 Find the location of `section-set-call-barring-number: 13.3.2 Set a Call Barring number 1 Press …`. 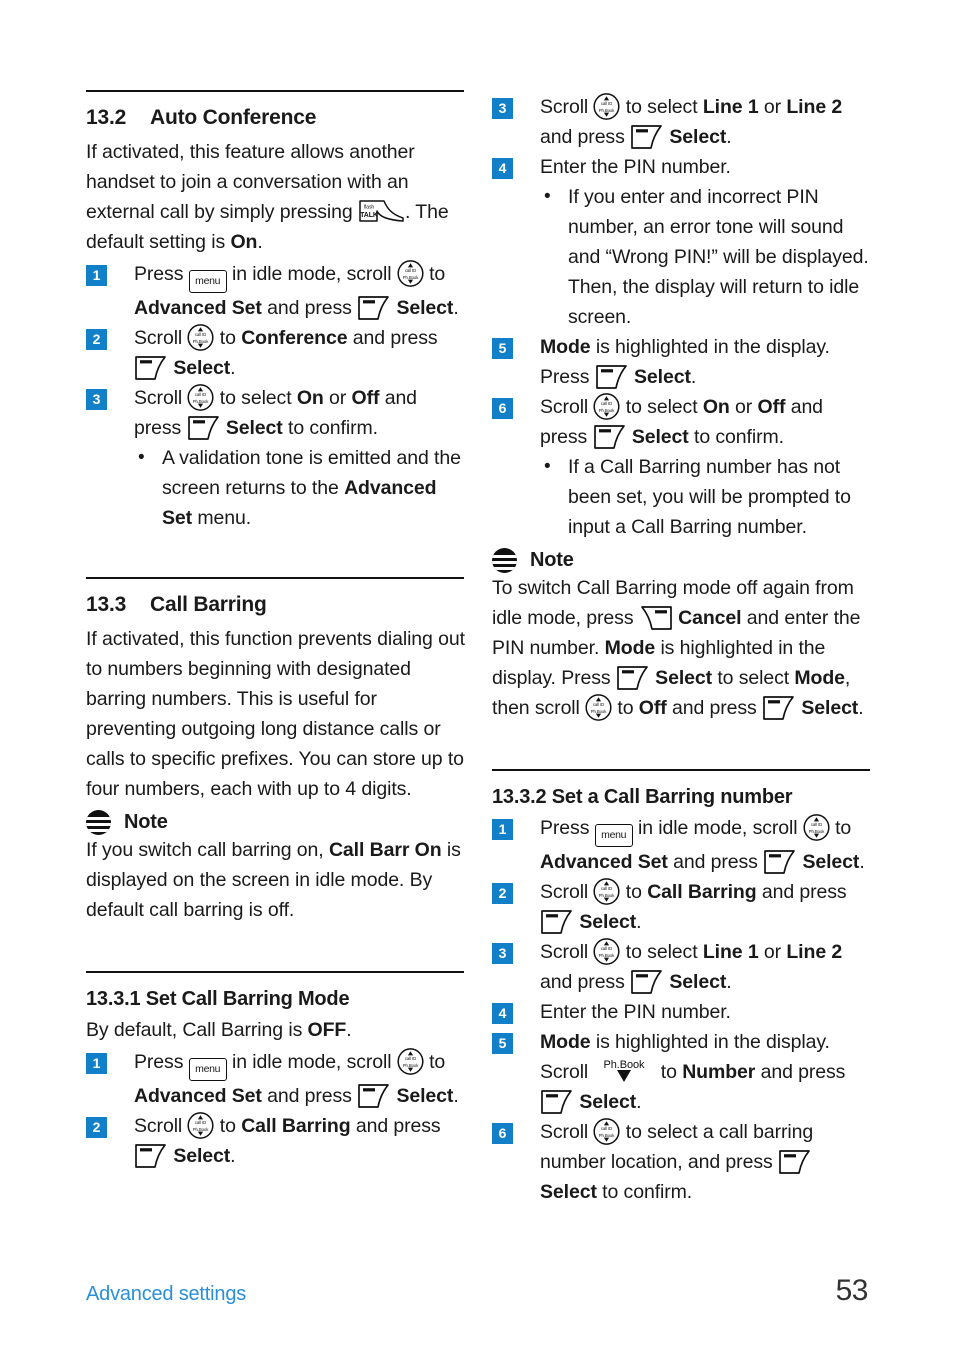

section-set-call-barring-number: 13.3.2 Set a Call Barring number 1 Press … is located at coordinates (682, 996).